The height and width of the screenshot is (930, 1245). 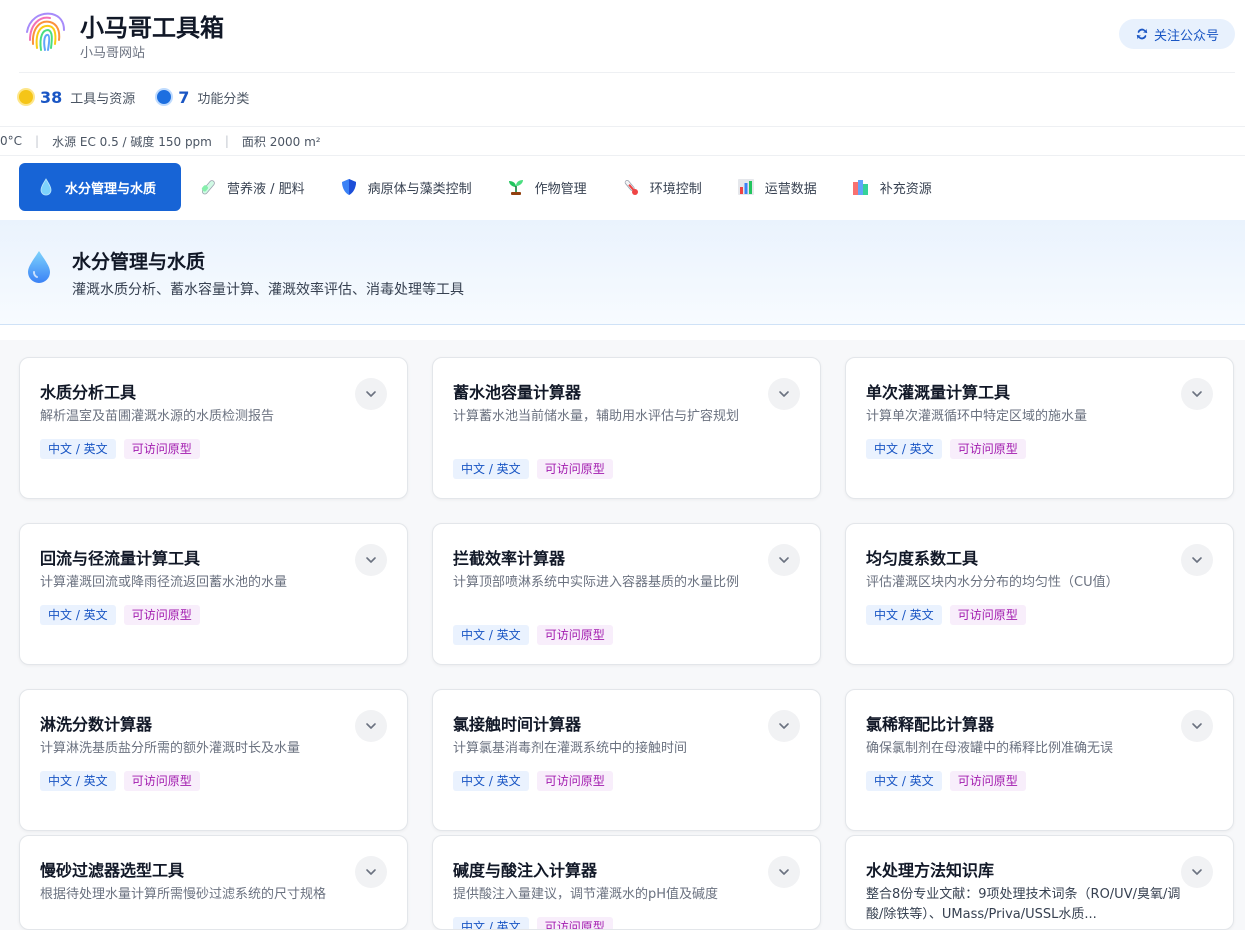 What do you see at coordinates (11, 141) in the screenshot?
I see `ticker-temperature: 0°C` at bounding box center [11, 141].